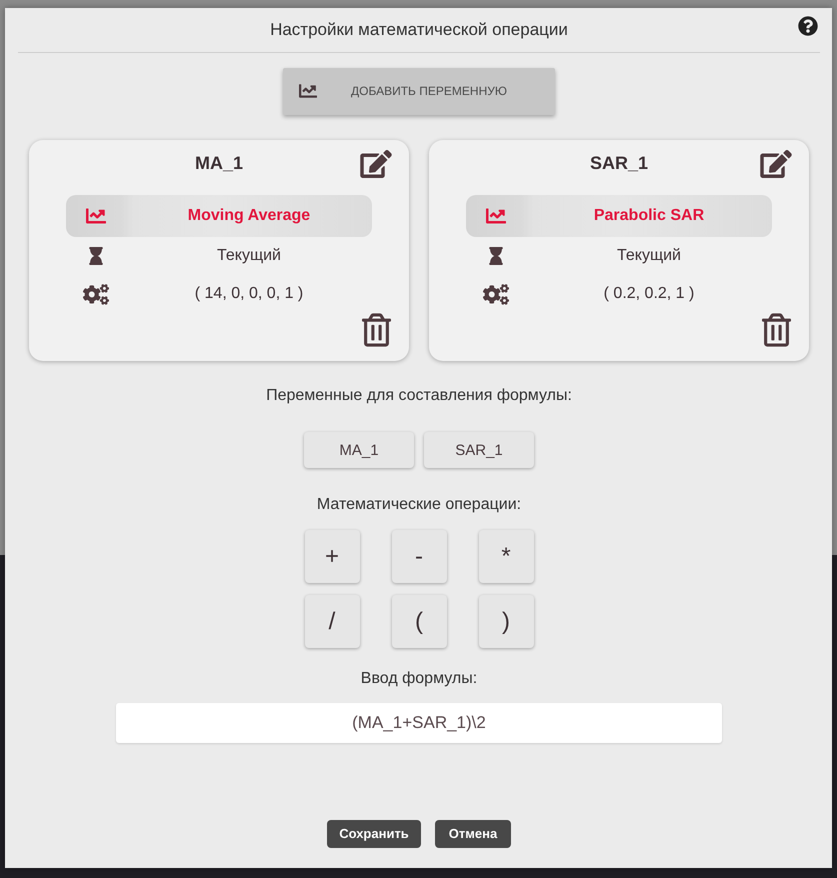  Describe the element at coordinates (419, 621) in the screenshot. I see `operator-button: (` at that location.